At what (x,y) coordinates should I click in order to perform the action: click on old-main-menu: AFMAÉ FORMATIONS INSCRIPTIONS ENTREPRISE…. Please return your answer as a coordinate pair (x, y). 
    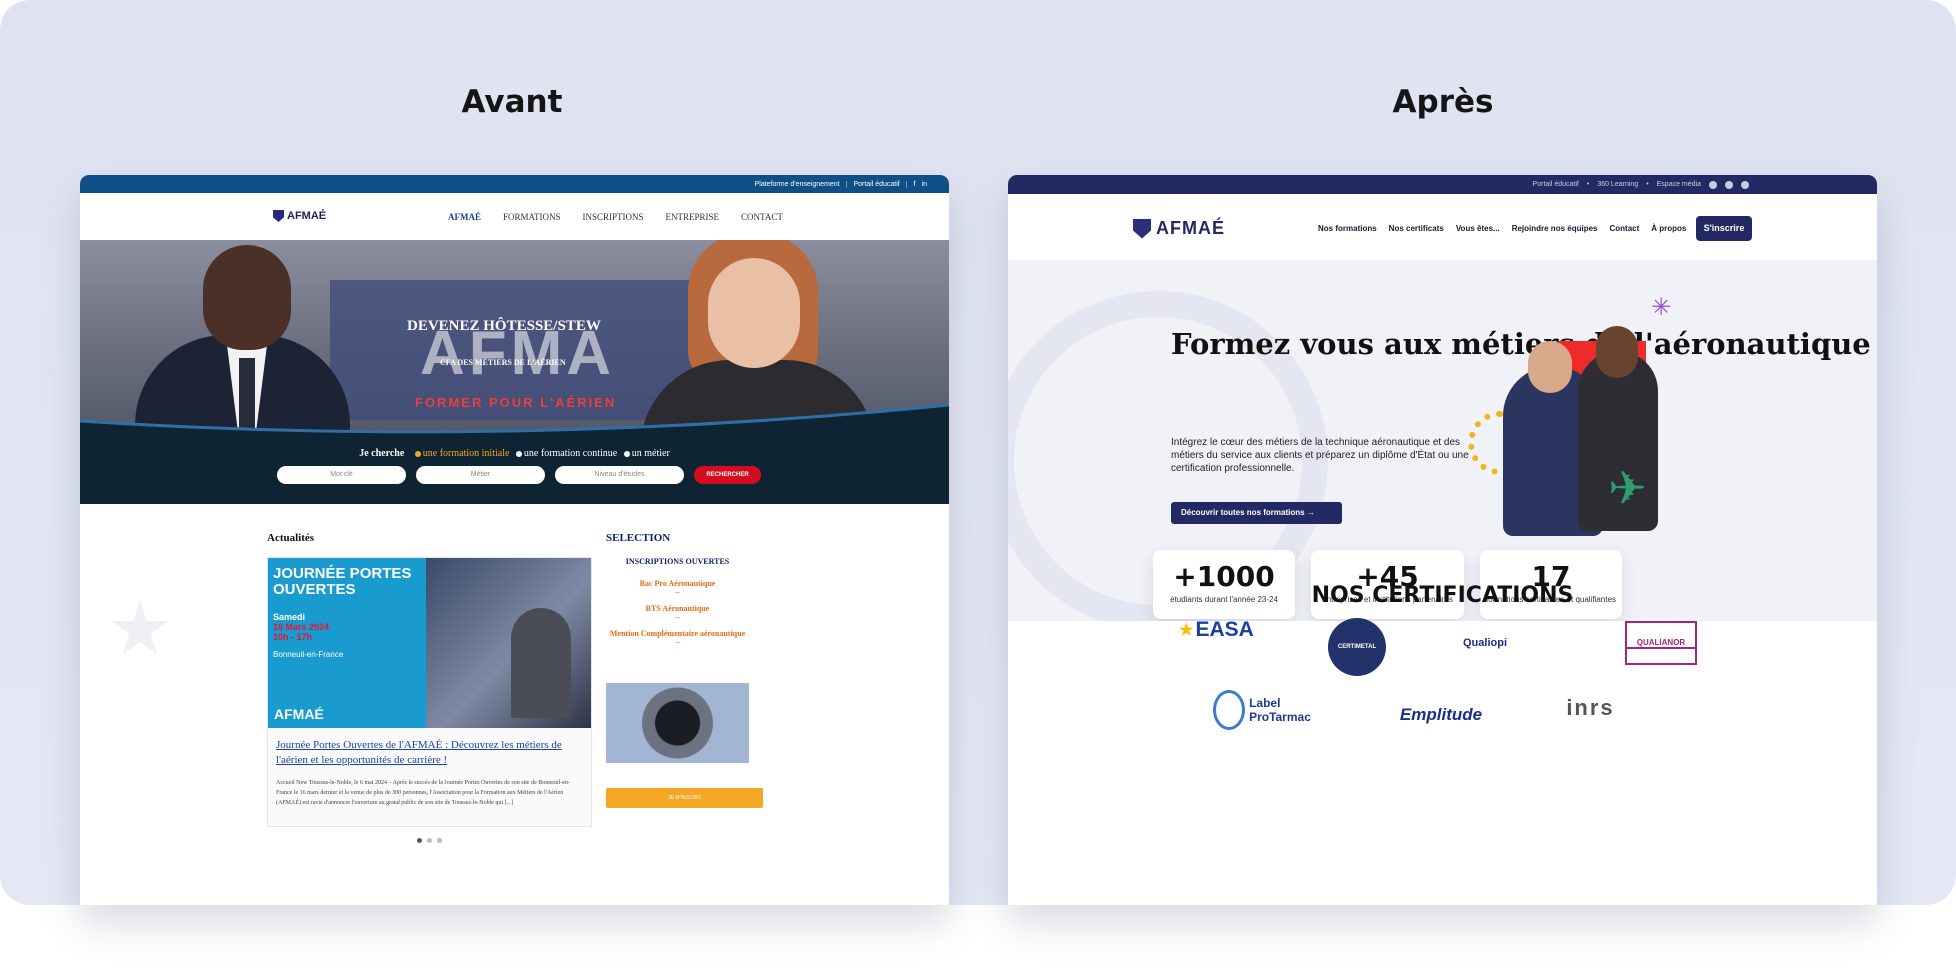
    Looking at the image, I should click on (615, 217).